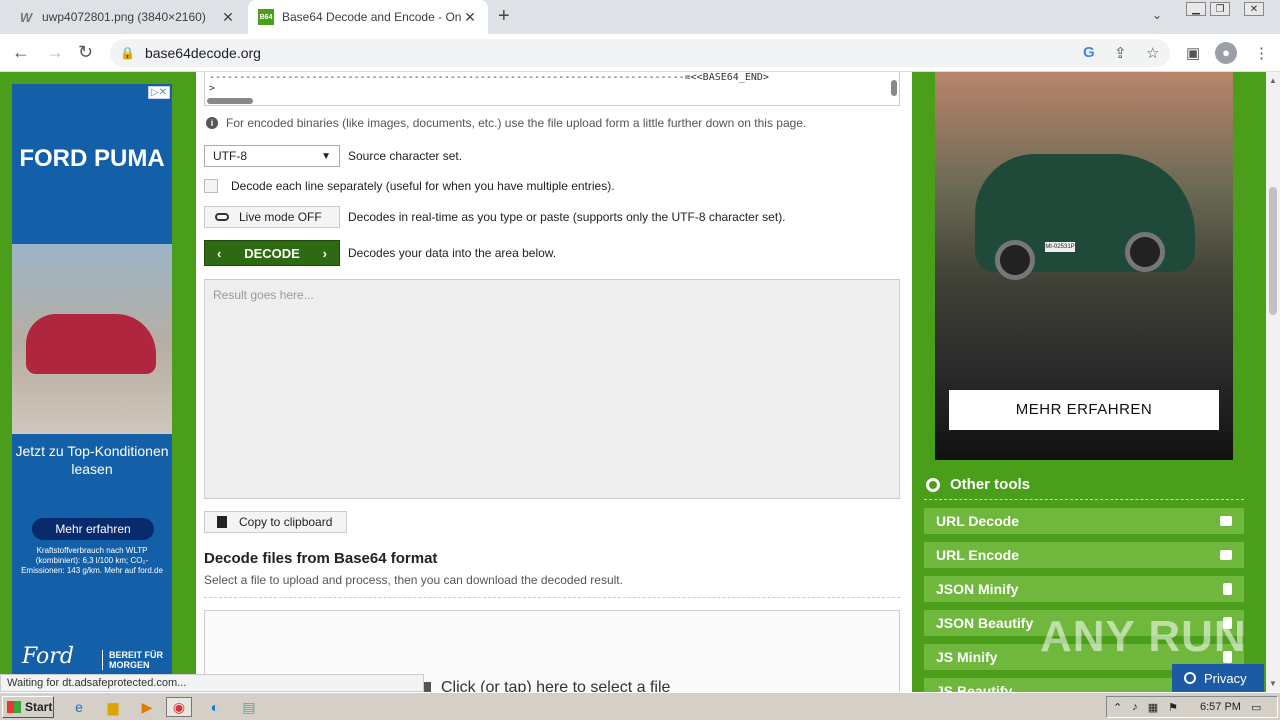 Image resolution: width=1280 pixels, height=720 pixels. What do you see at coordinates (977, 555) in the screenshot?
I see `tool-label: URL Encode` at bounding box center [977, 555].